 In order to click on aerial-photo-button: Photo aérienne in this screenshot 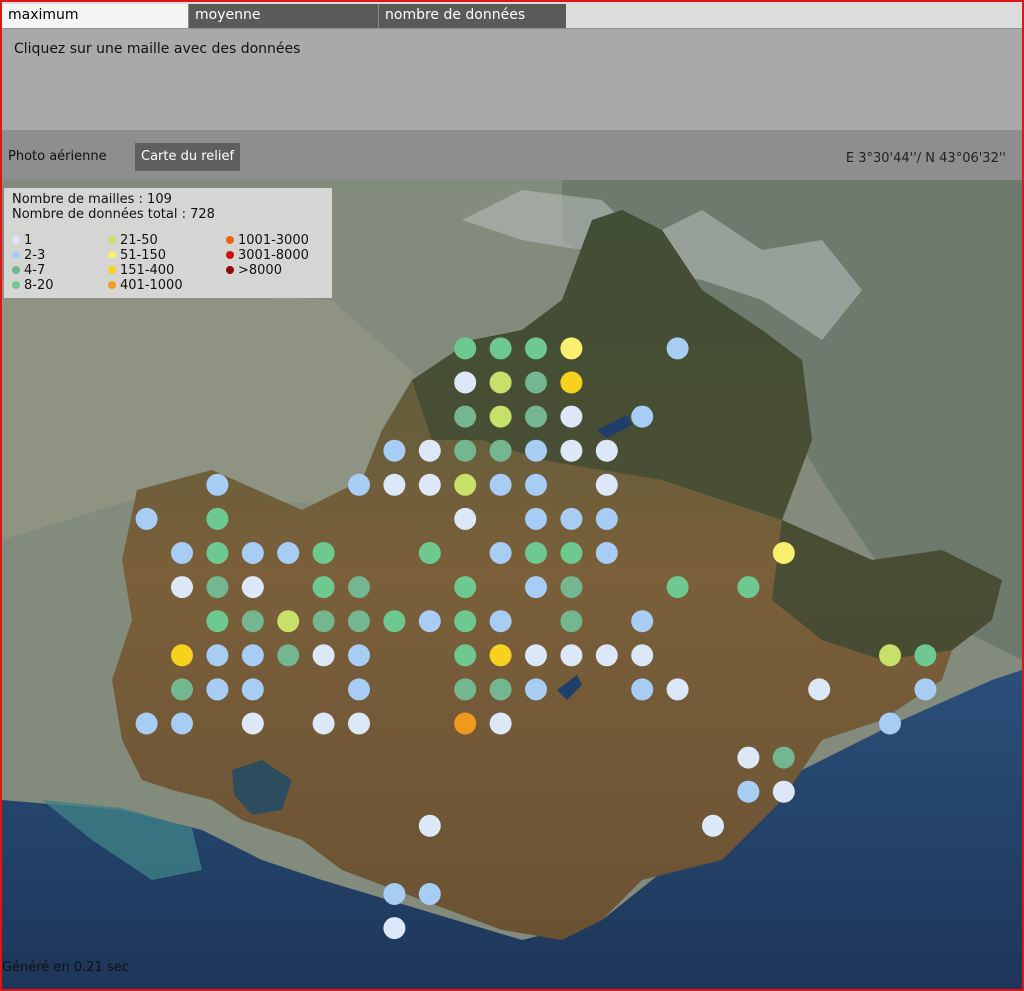, I will do `click(57, 157)`.